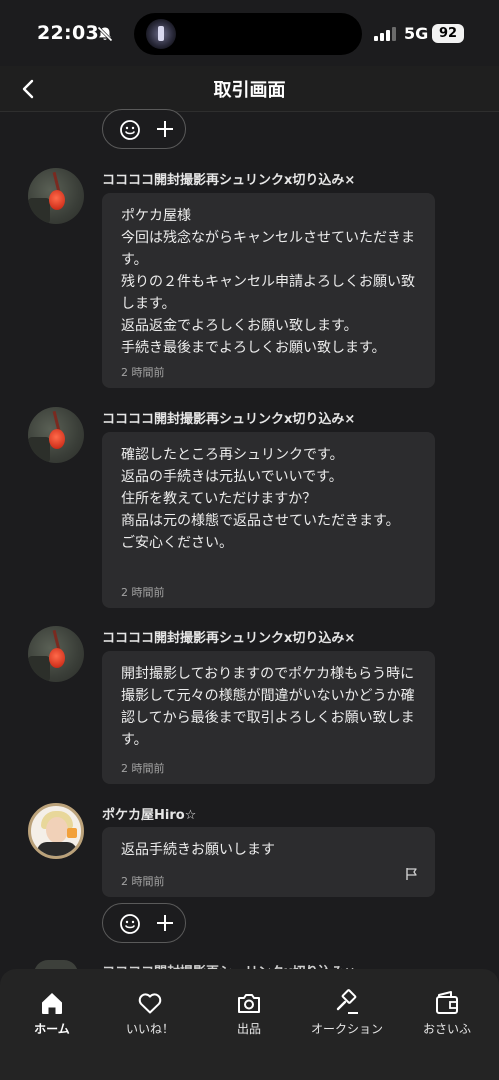 The width and height of the screenshot is (499, 1080). I want to click on bell-muted-icon, so click(105, 34).